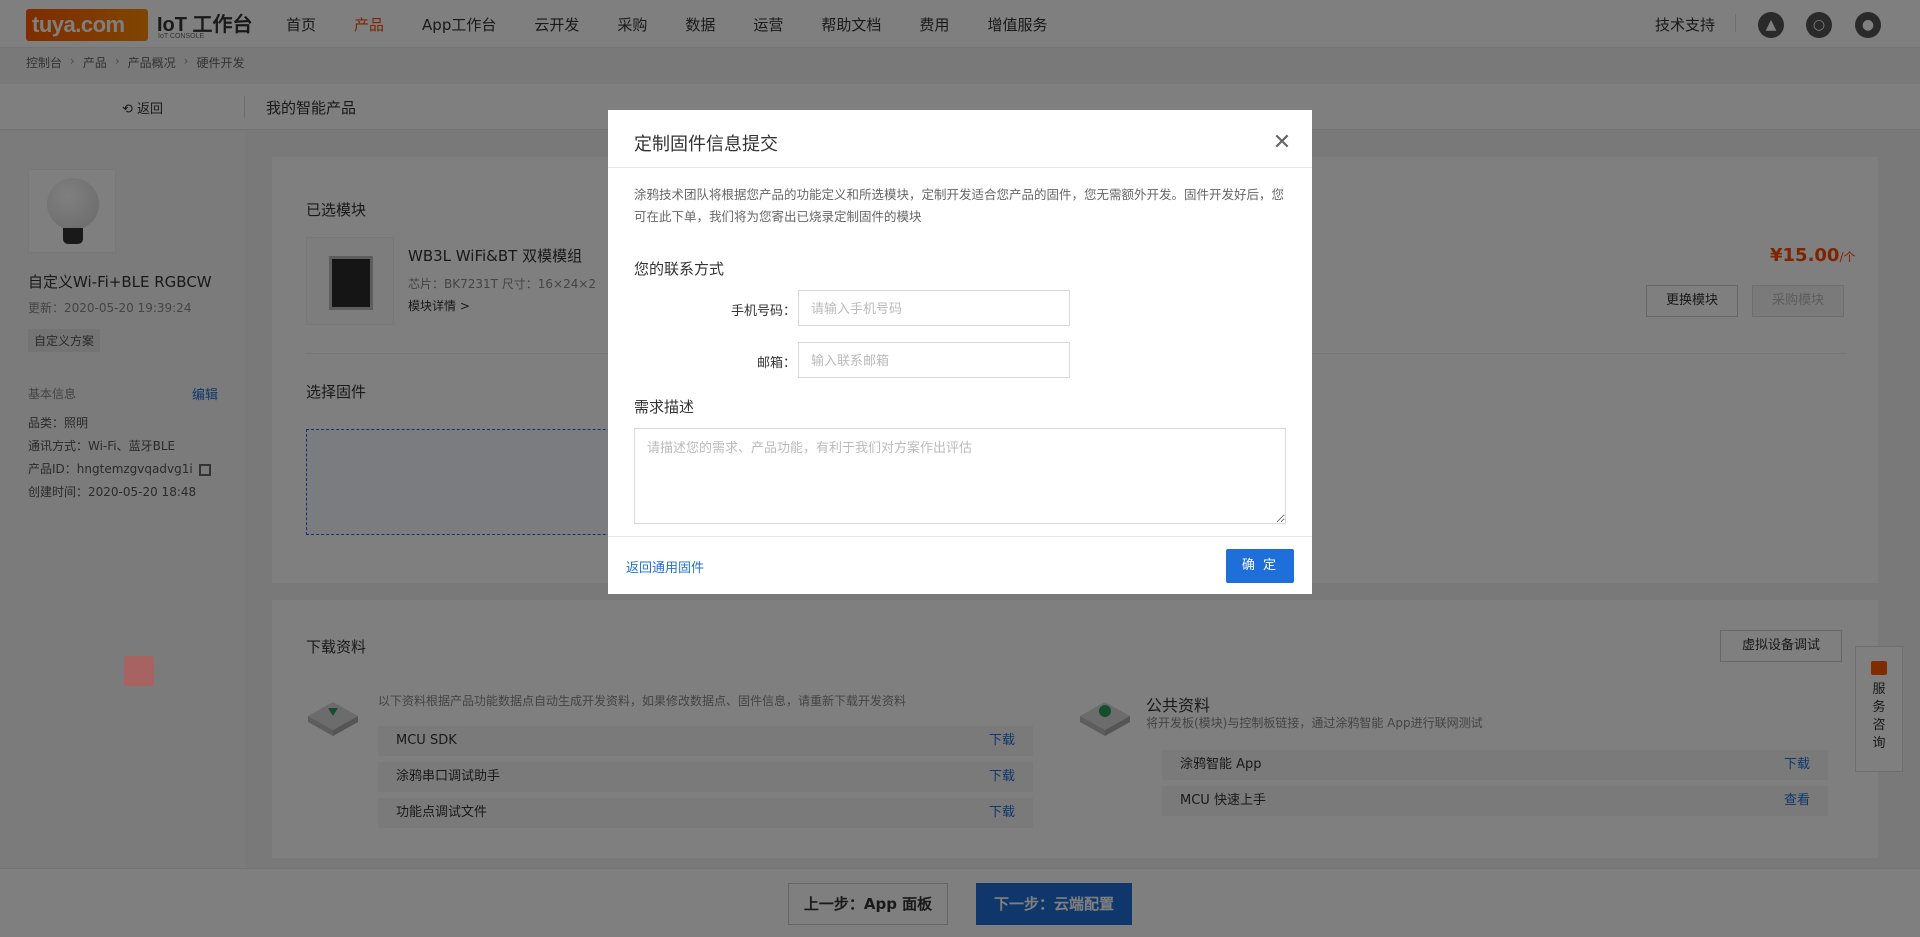  Describe the element at coordinates (665, 566) in the screenshot. I see `back-to-generic-firmware-link: 返回通用固件` at that location.